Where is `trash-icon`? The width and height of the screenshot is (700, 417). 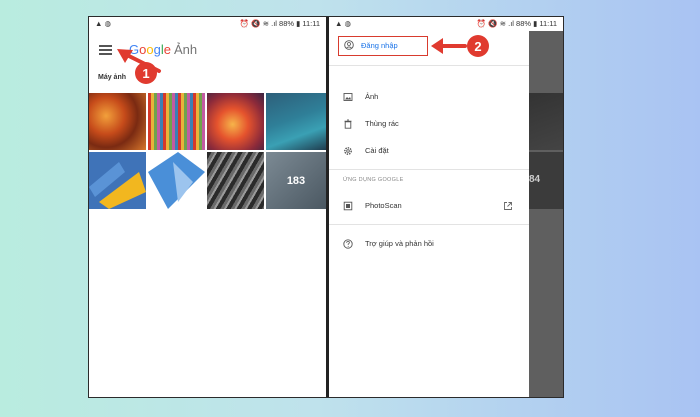
trash-icon is located at coordinates (348, 124).